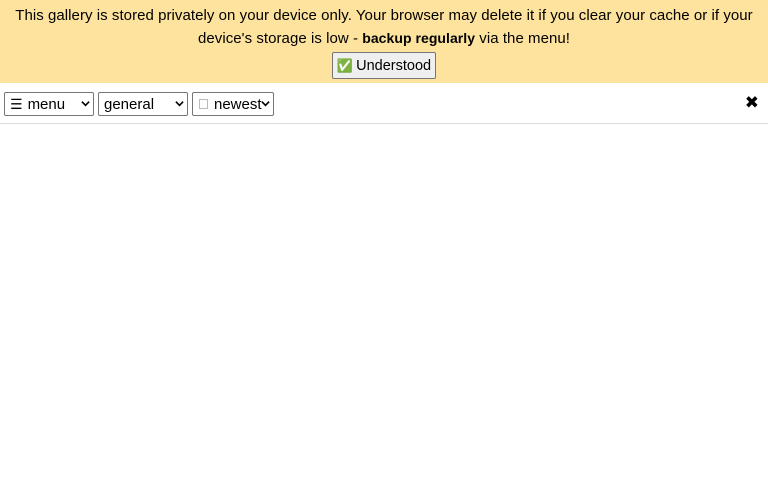 Image resolution: width=768 pixels, height=480 pixels. What do you see at coordinates (394, 65) in the screenshot?
I see `understood-button-label: Understood` at bounding box center [394, 65].